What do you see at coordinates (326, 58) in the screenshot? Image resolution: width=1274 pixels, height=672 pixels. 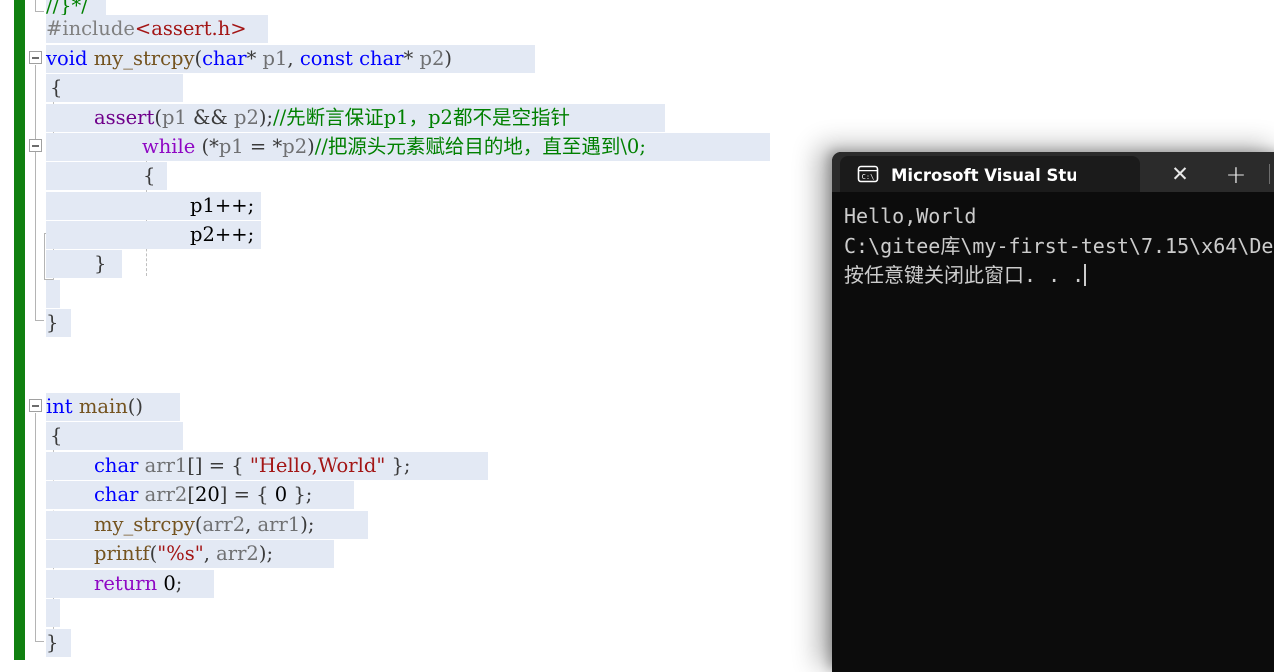 I see `code-token-const: const` at bounding box center [326, 58].